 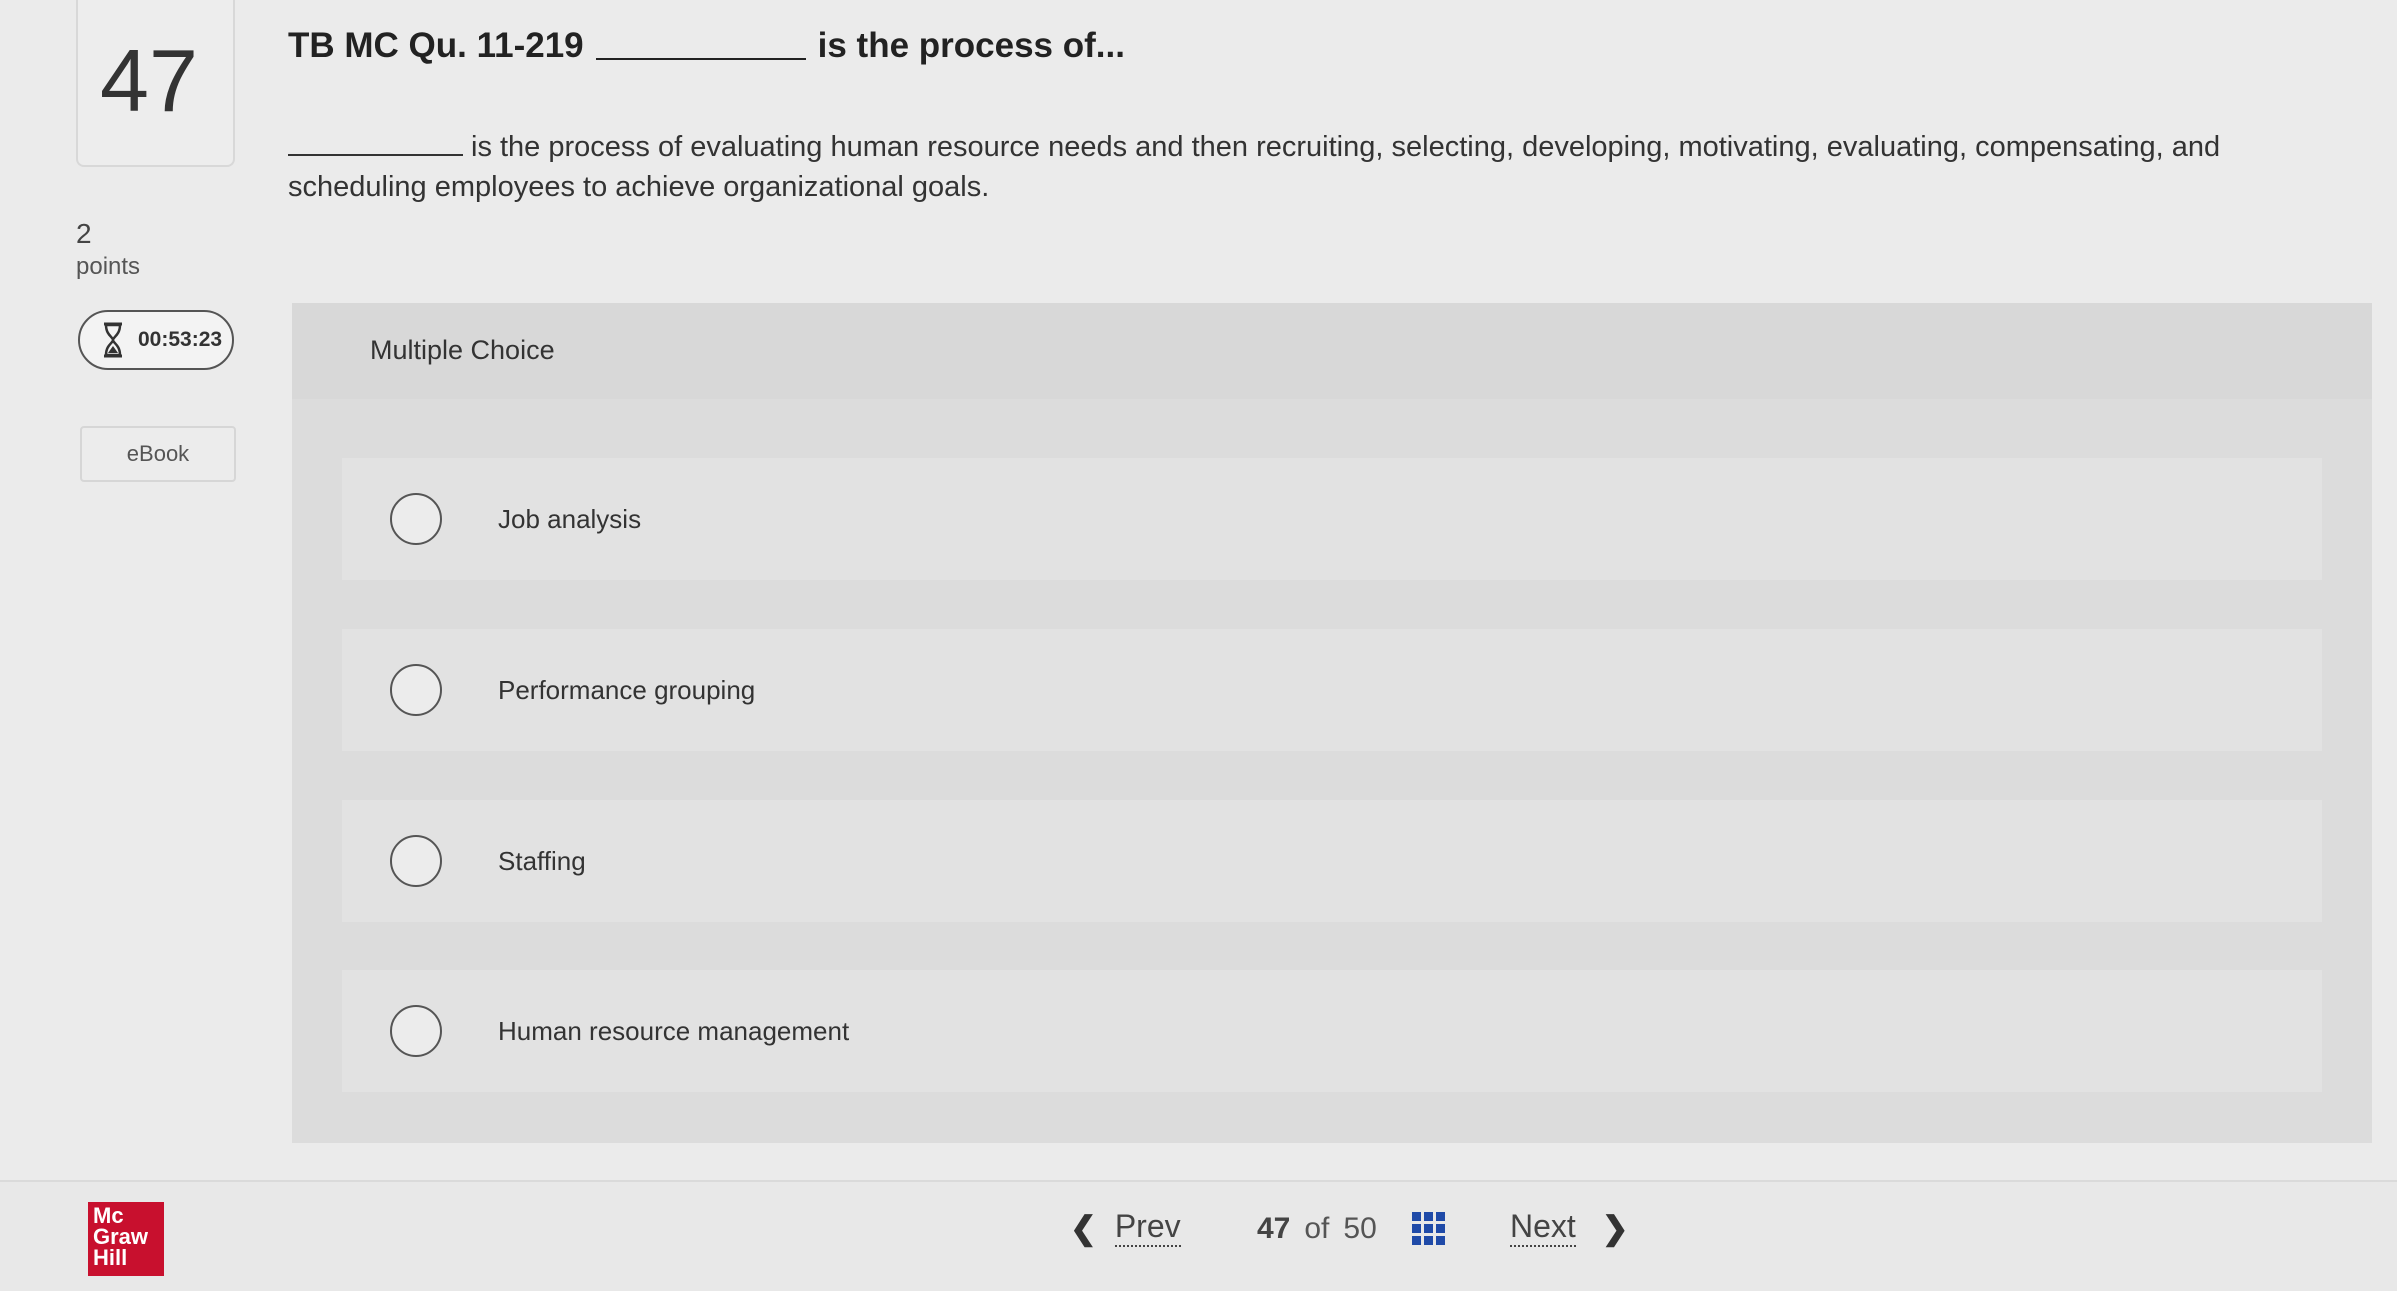 What do you see at coordinates (1543, 1227) in the screenshot?
I see `next-label: Next` at bounding box center [1543, 1227].